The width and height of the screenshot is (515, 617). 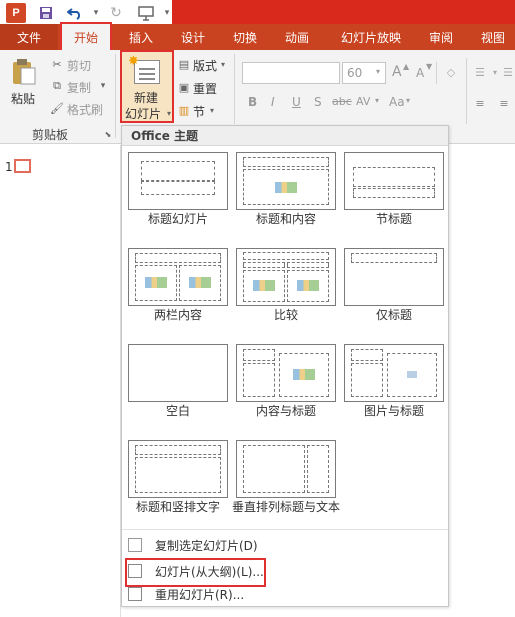 What do you see at coordinates (75, 13) in the screenshot?
I see `undo-icon` at bounding box center [75, 13].